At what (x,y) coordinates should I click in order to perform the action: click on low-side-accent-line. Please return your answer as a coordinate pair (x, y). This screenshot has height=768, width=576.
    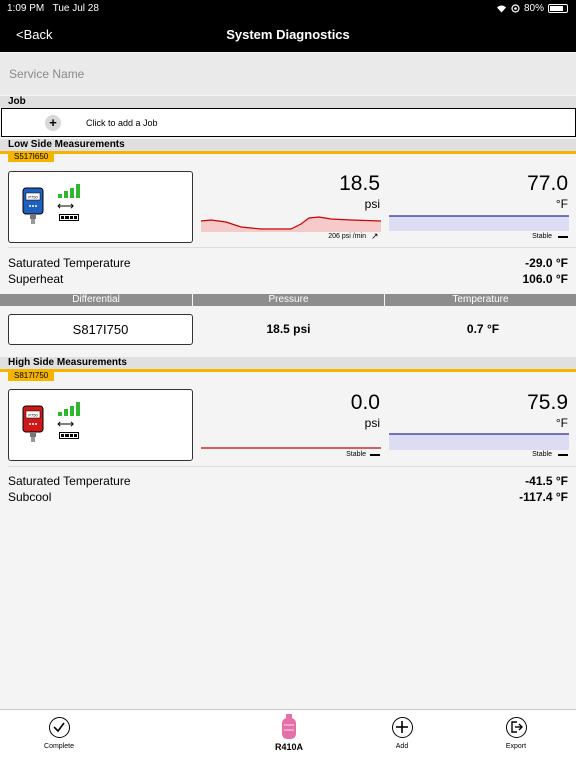
    Looking at the image, I should click on (288, 152).